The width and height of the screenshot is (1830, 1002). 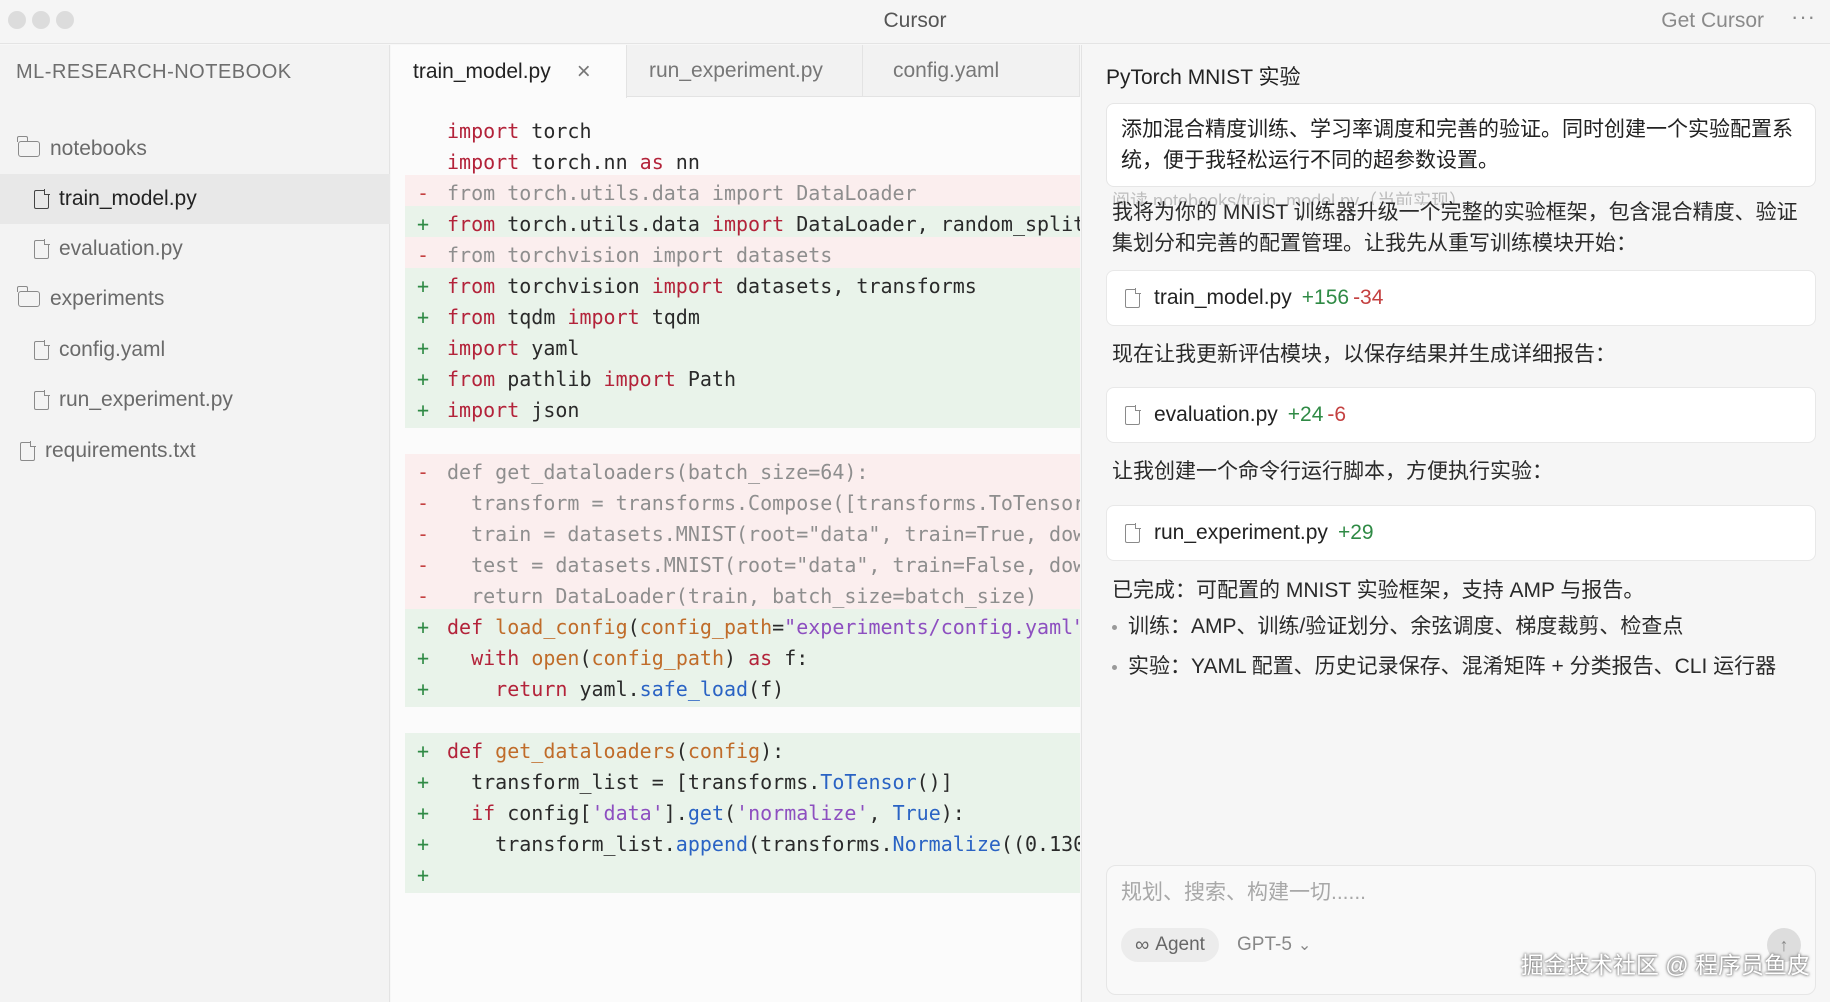 I want to click on tab-config: config.yaml, so click(x=971, y=71).